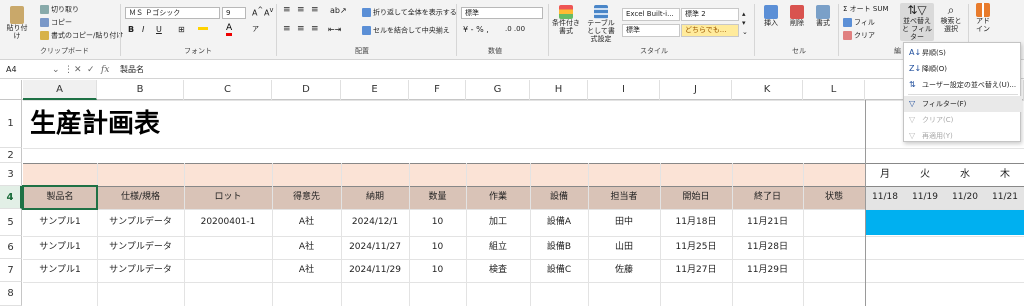 This screenshot has height=306, width=1024. I want to click on borders-icon: ⊞, so click(181, 29).